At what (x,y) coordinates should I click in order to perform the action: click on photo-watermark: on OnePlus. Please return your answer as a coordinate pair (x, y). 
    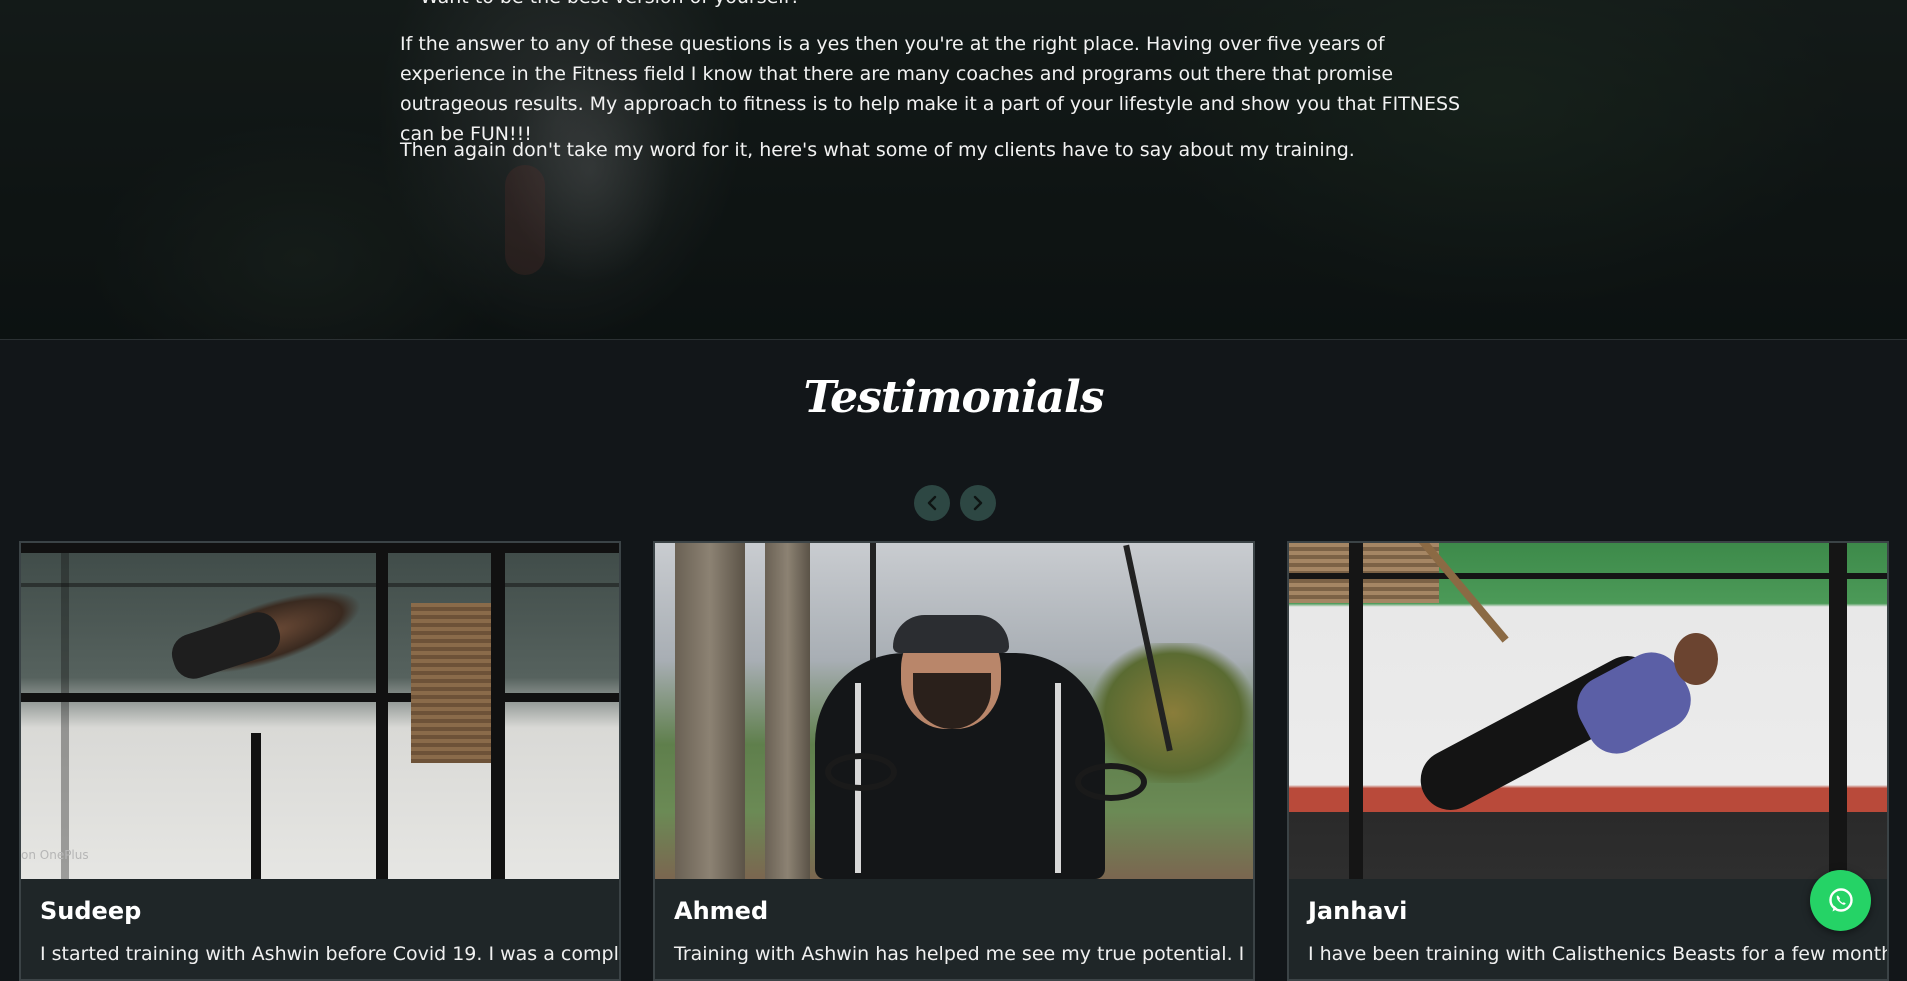
    Looking at the image, I should click on (55, 855).